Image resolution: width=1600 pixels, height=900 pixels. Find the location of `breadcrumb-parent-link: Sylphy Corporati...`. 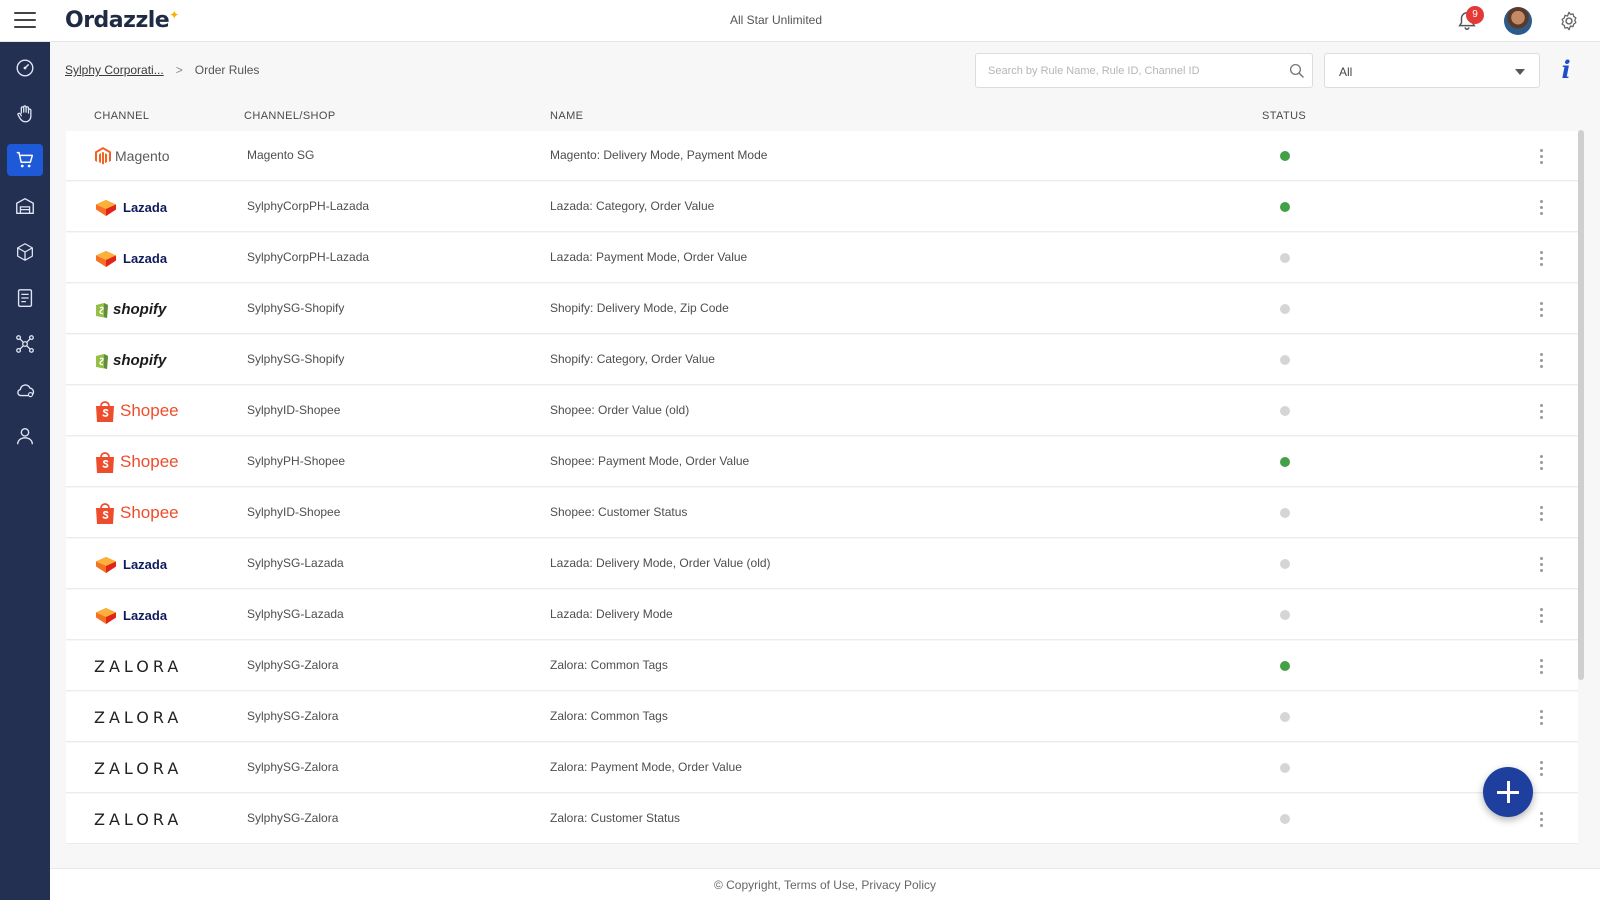

breadcrumb-parent-link: Sylphy Corporati... is located at coordinates (114, 70).